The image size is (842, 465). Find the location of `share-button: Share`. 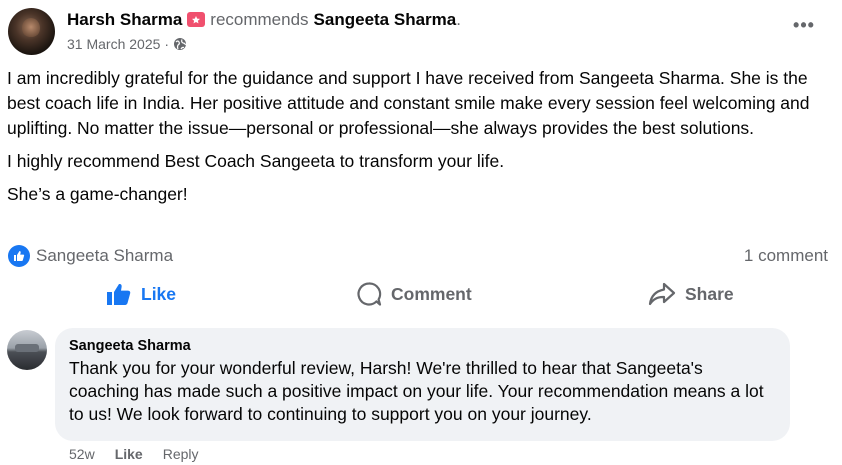

share-button: Share is located at coordinates (691, 294).